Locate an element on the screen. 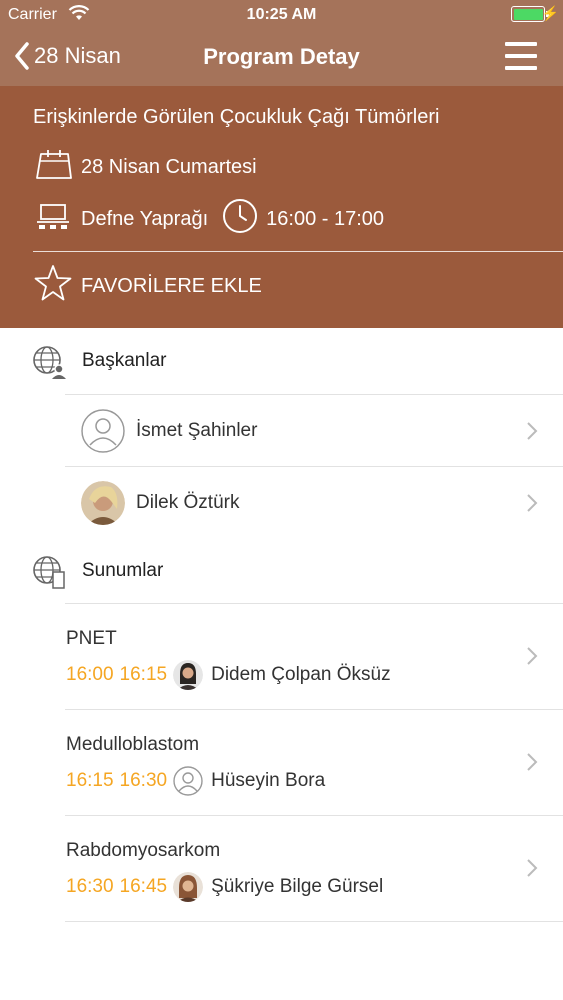 This screenshot has height=1000, width=563. list-item: İsmet Şahinler is located at coordinates (281, 430).